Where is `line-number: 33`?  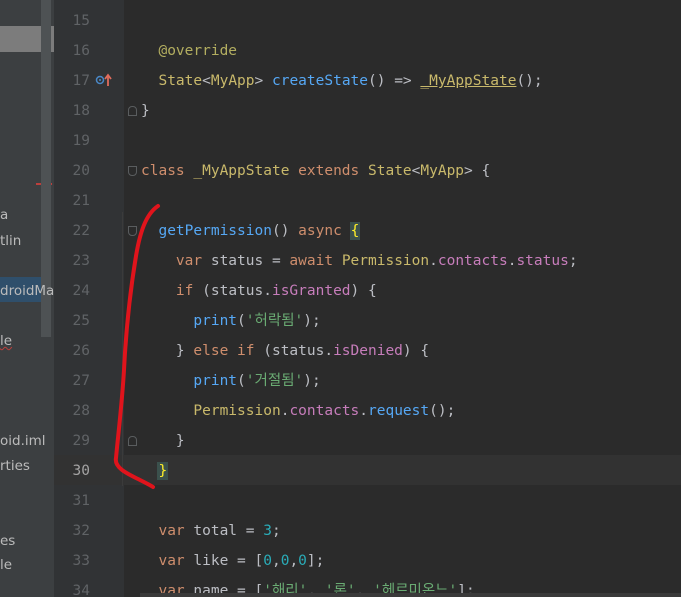 line-number: 33 is located at coordinates (81, 561).